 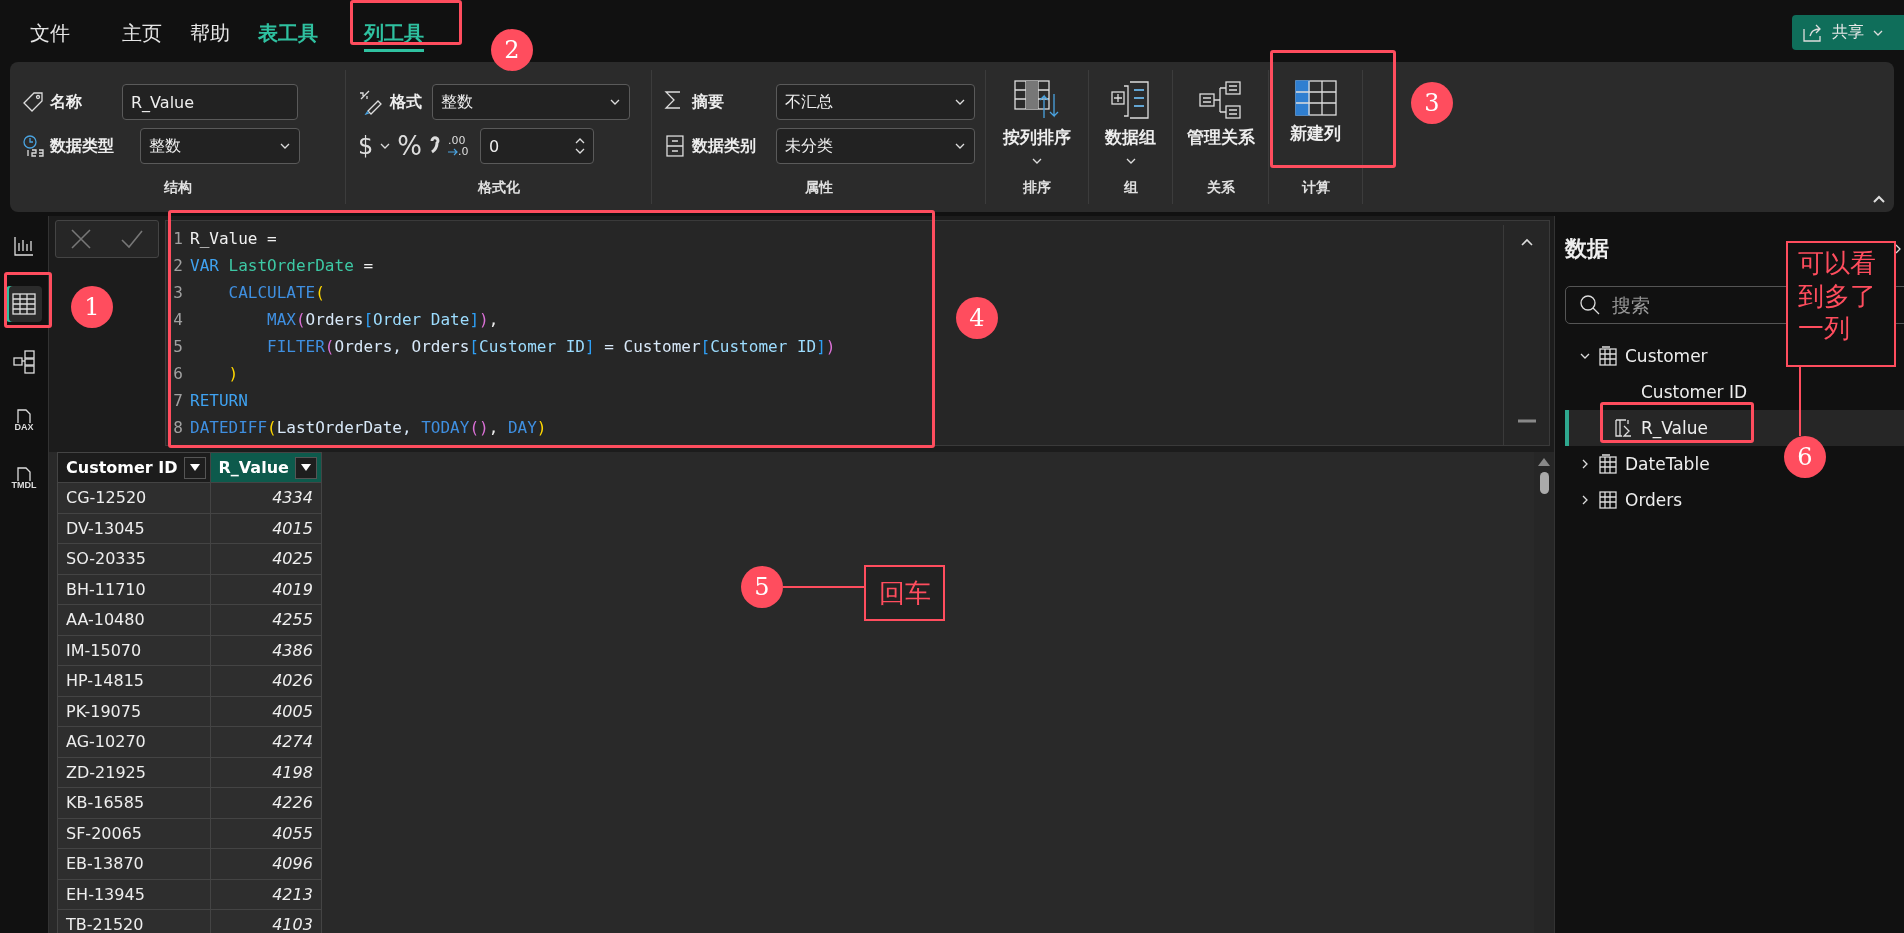 What do you see at coordinates (461, 146) in the screenshot?
I see `decimal-places-button: .00 .0` at bounding box center [461, 146].